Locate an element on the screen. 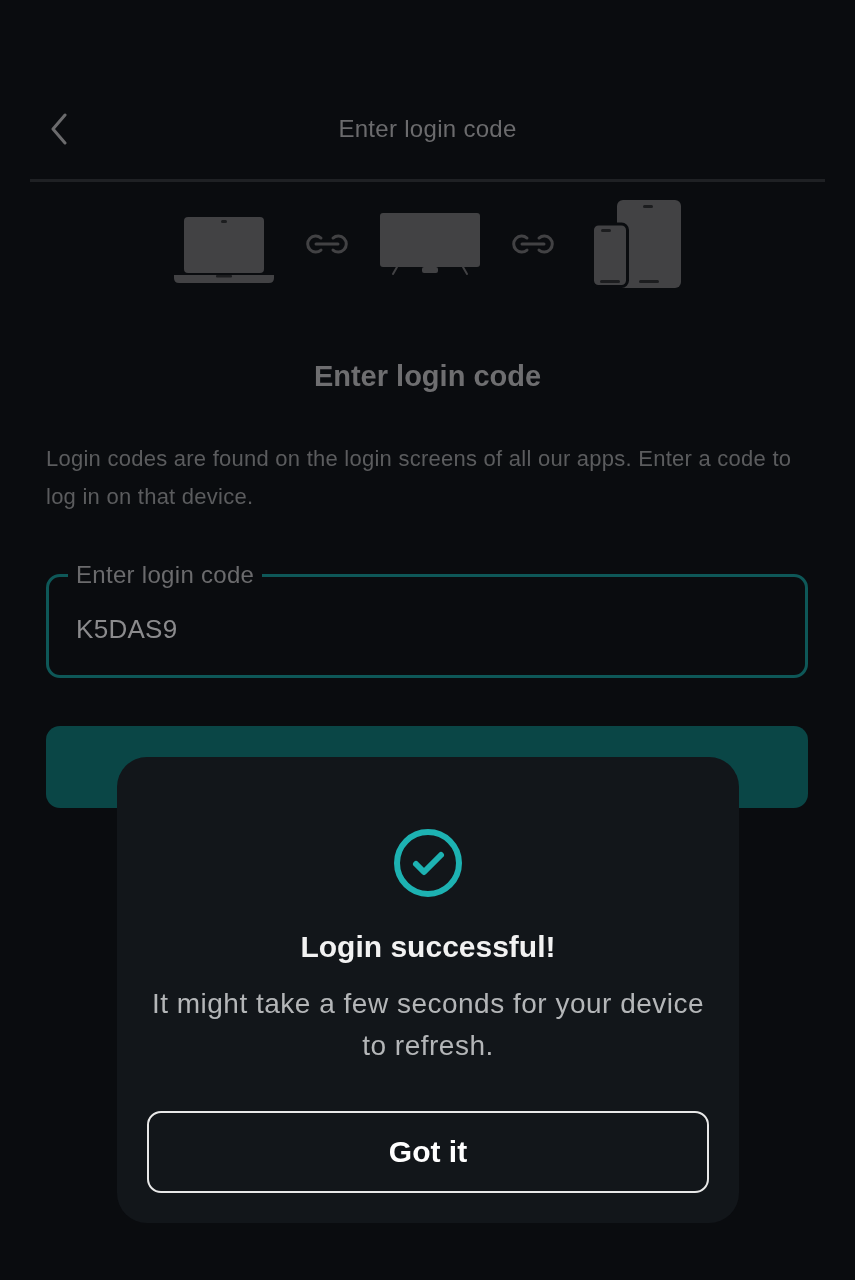  check-circle-icon is located at coordinates (428, 863).